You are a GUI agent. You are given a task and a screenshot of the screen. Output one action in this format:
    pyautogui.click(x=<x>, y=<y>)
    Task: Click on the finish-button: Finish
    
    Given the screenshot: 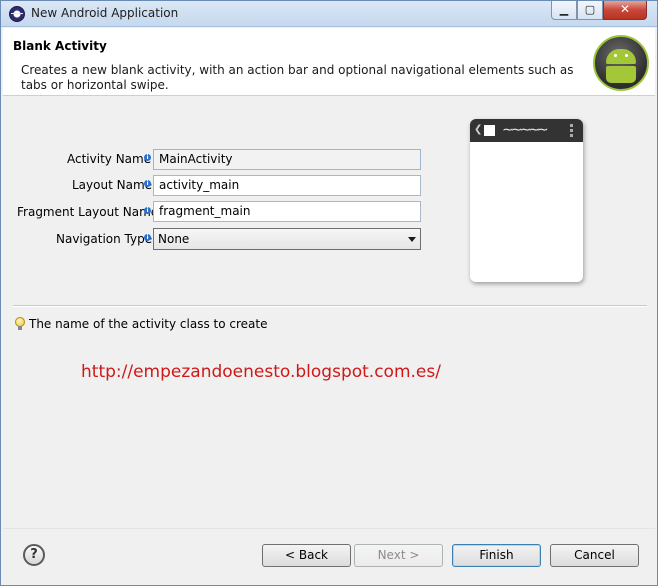 What is the action you would take?
    pyautogui.click(x=496, y=555)
    